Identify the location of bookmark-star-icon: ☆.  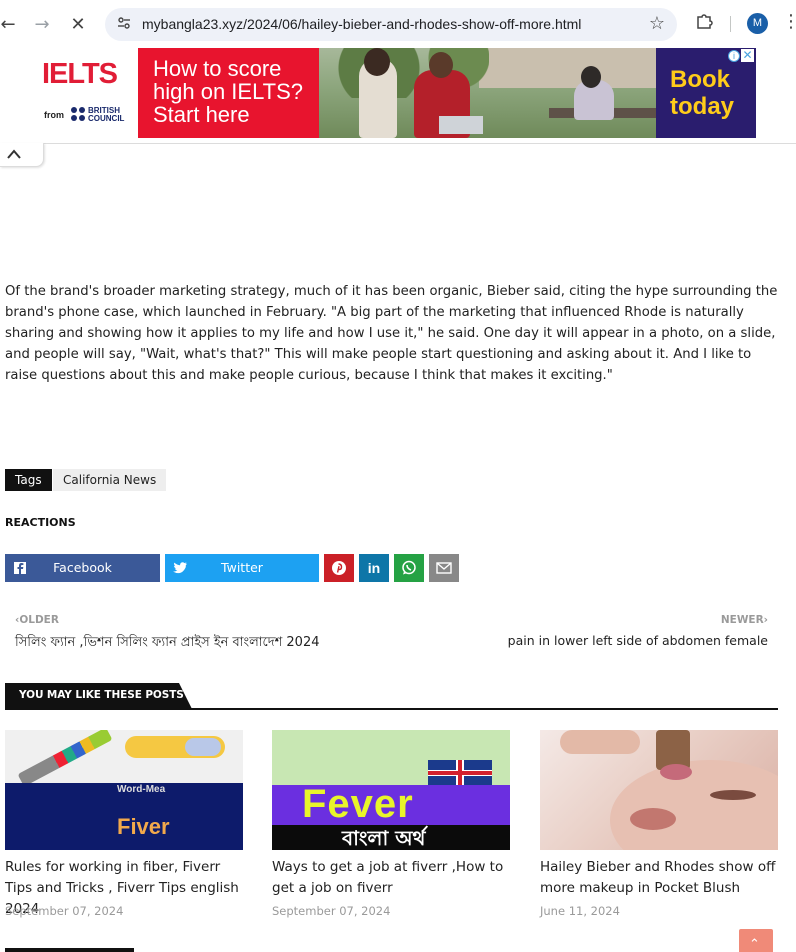
(657, 24).